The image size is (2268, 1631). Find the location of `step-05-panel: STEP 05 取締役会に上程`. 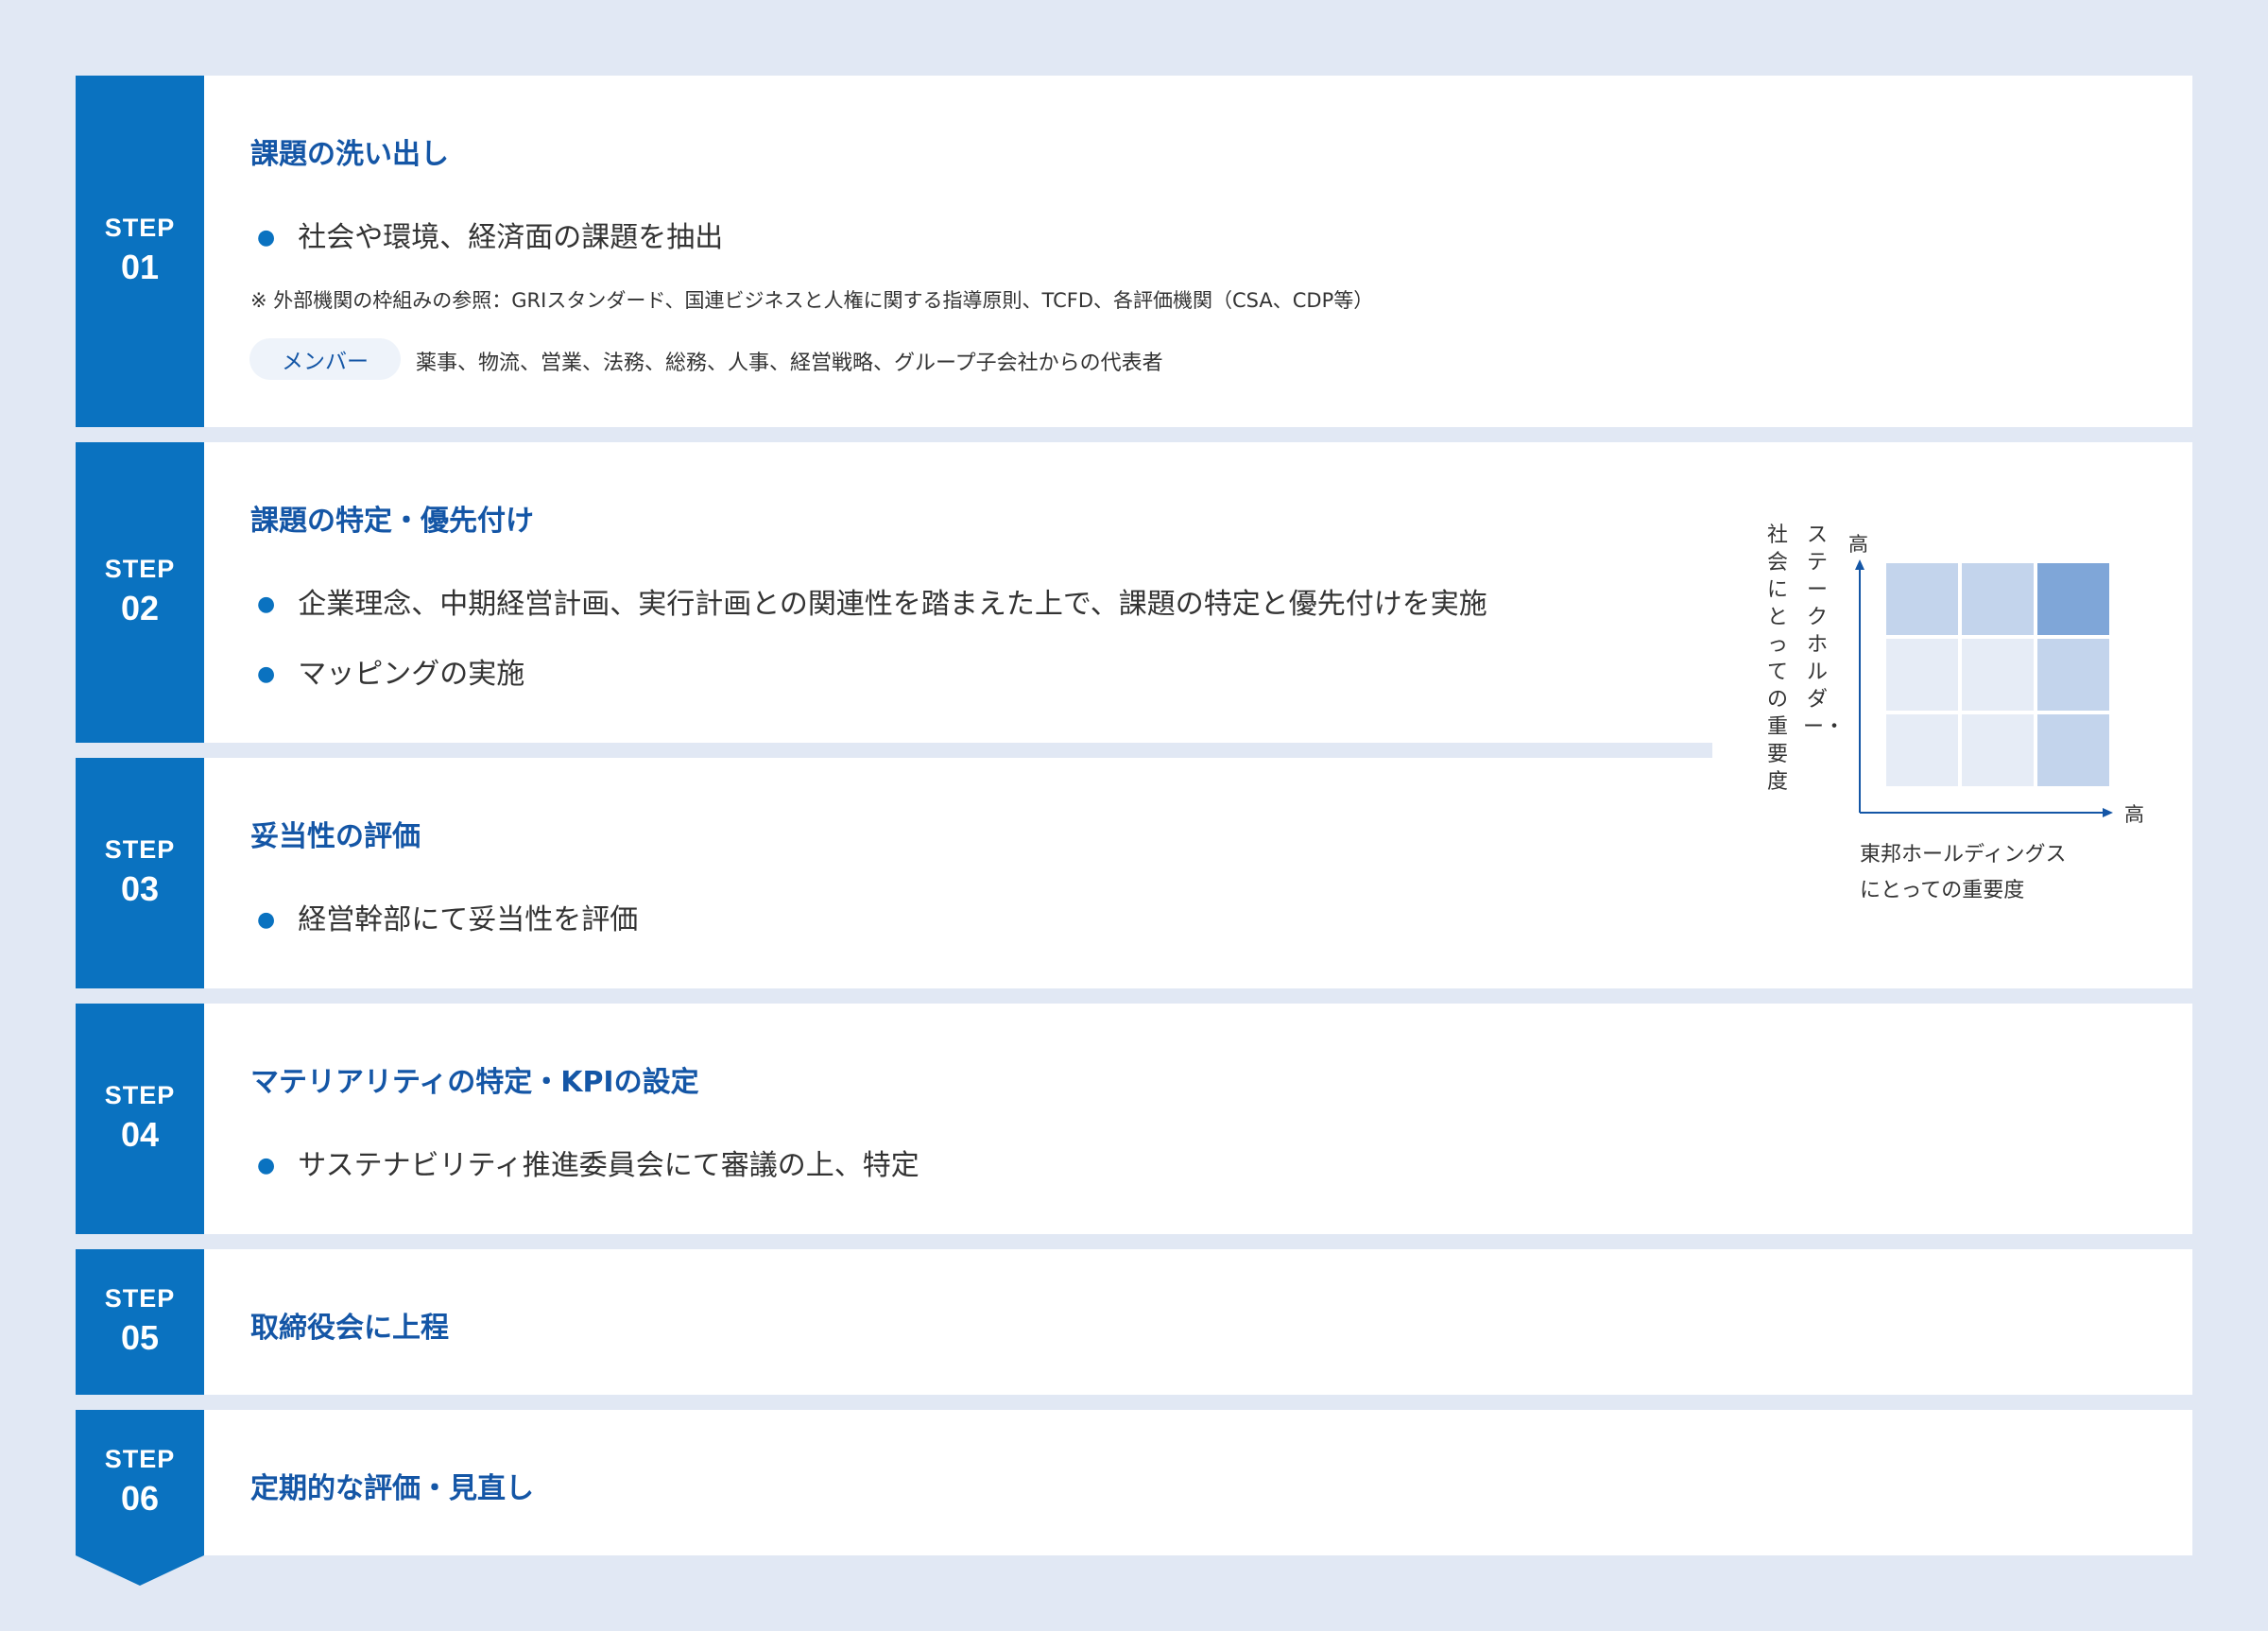

step-05-panel: STEP 05 取締役会に上程 is located at coordinates (1134, 1322).